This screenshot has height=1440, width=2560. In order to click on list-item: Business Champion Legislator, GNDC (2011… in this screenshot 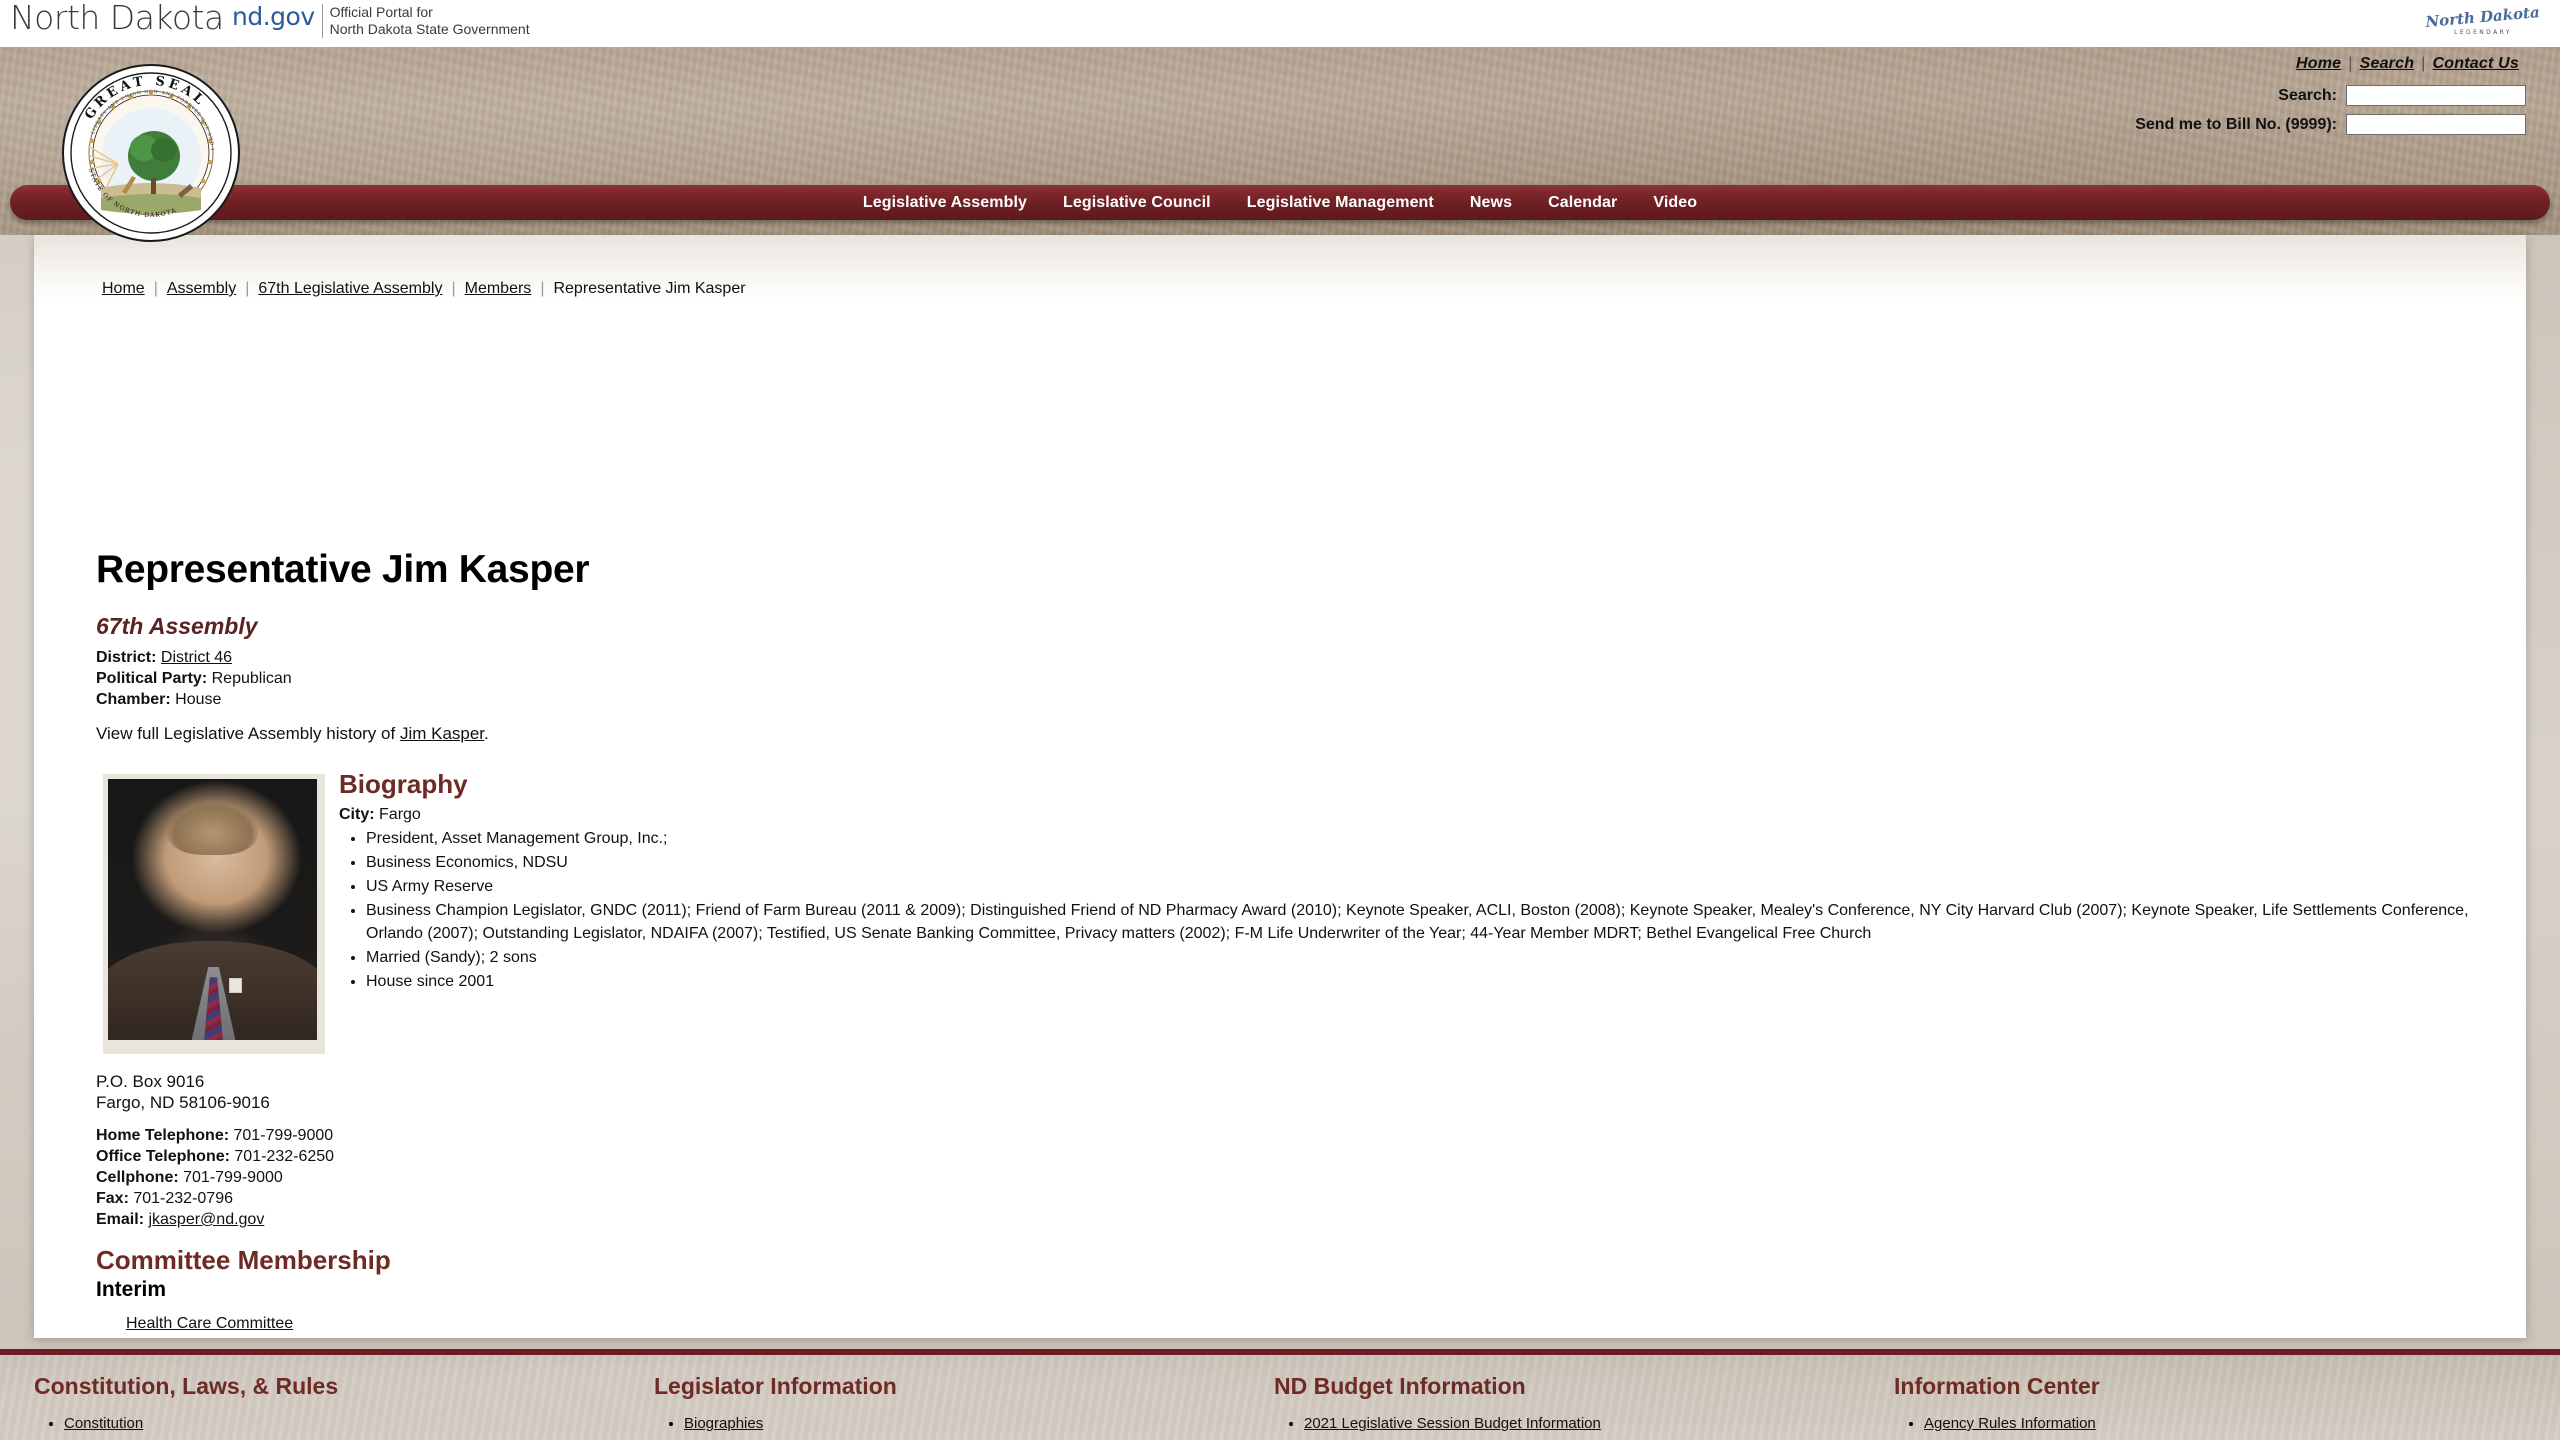, I will do `click(1427, 922)`.